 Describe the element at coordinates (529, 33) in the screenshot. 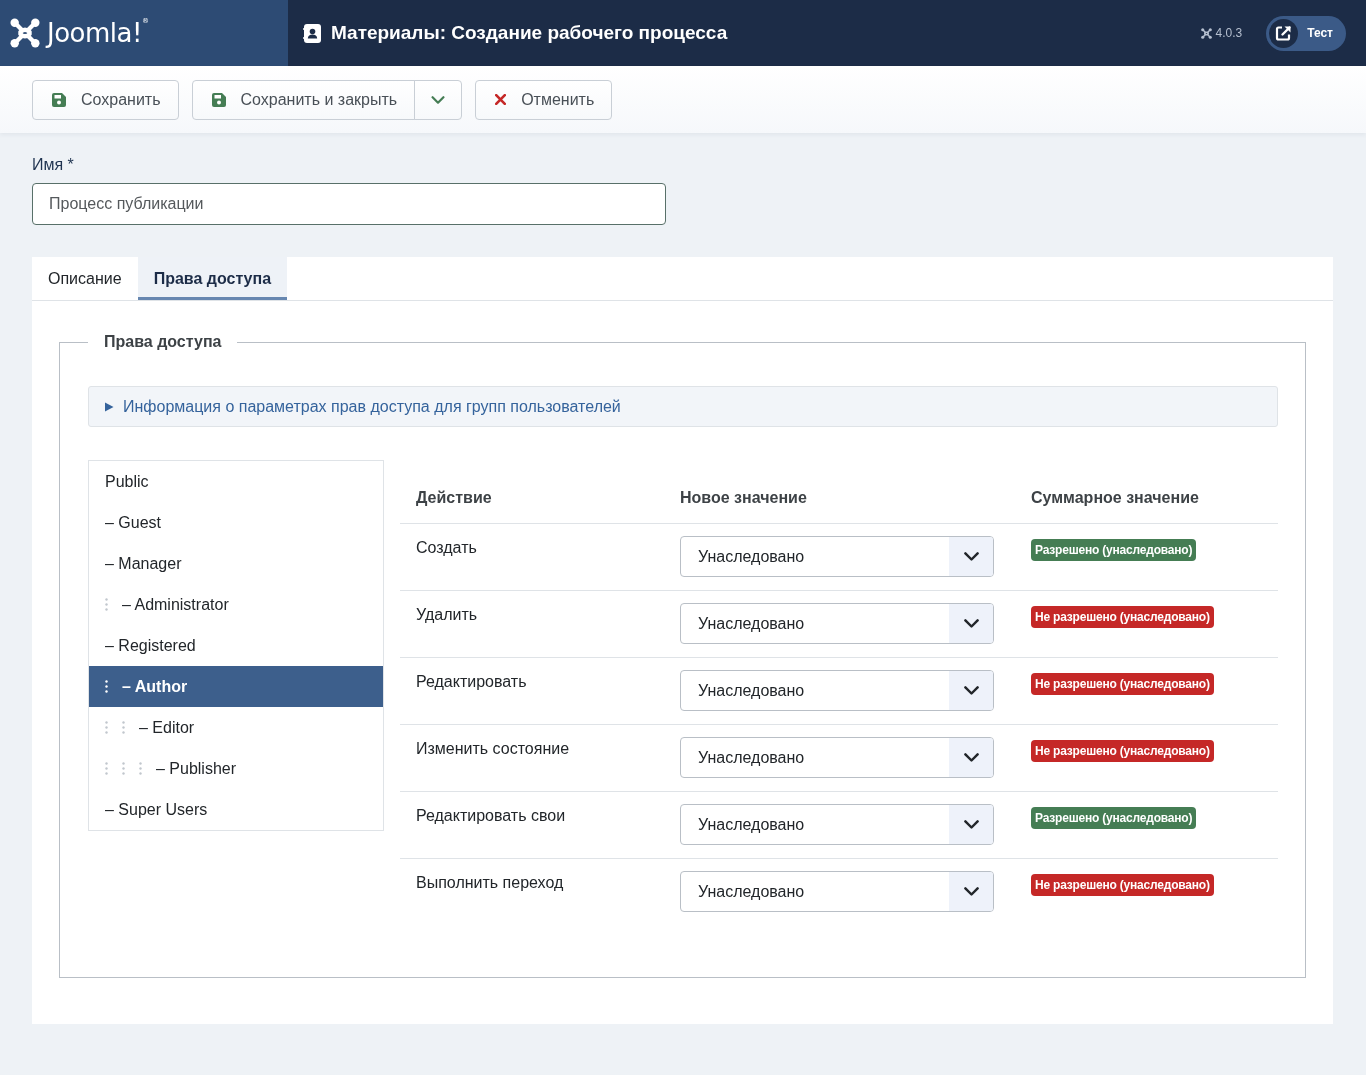

I see `page-title: Материалы: Создание рабочего процесса` at that location.